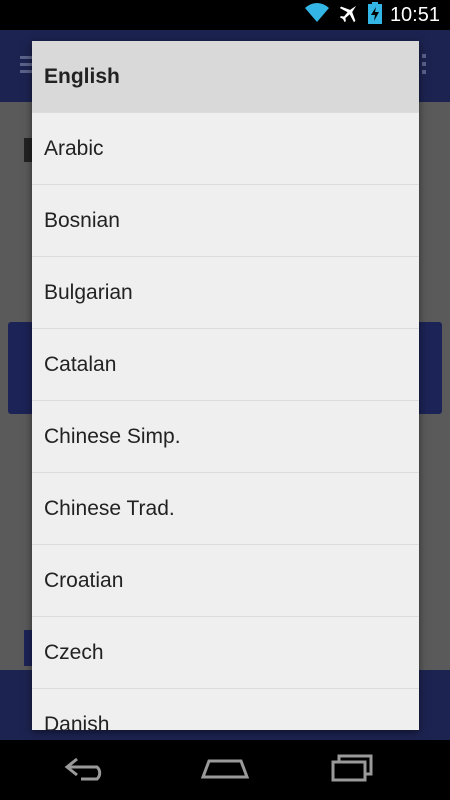 This screenshot has width=450, height=800. I want to click on language-label: Croatian, so click(84, 580).